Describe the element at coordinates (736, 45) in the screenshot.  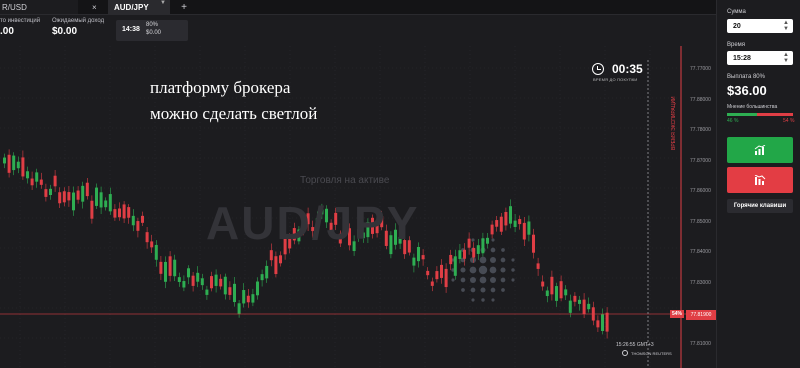
I see `time-label: Время` at that location.